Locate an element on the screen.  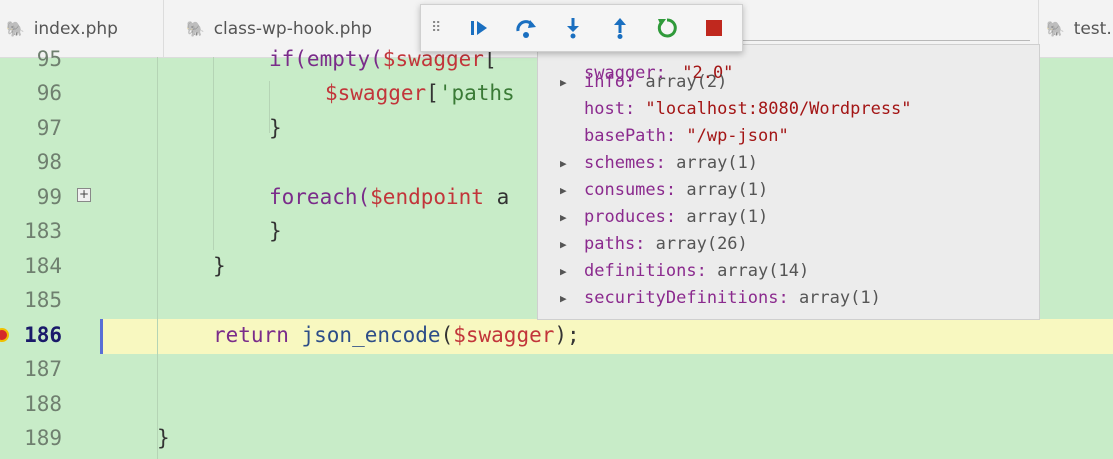
hover-key: host: "localhost:8080/Wordpress" is located at coordinates (748, 109).